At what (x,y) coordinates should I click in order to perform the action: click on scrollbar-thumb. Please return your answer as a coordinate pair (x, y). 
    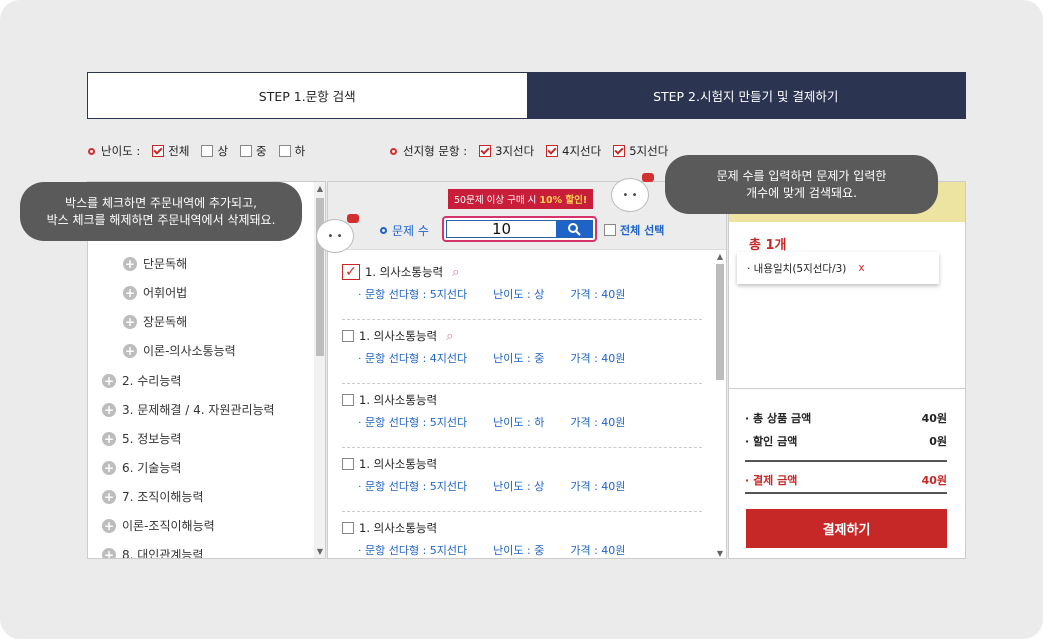
    Looking at the image, I should click on (720, 322).